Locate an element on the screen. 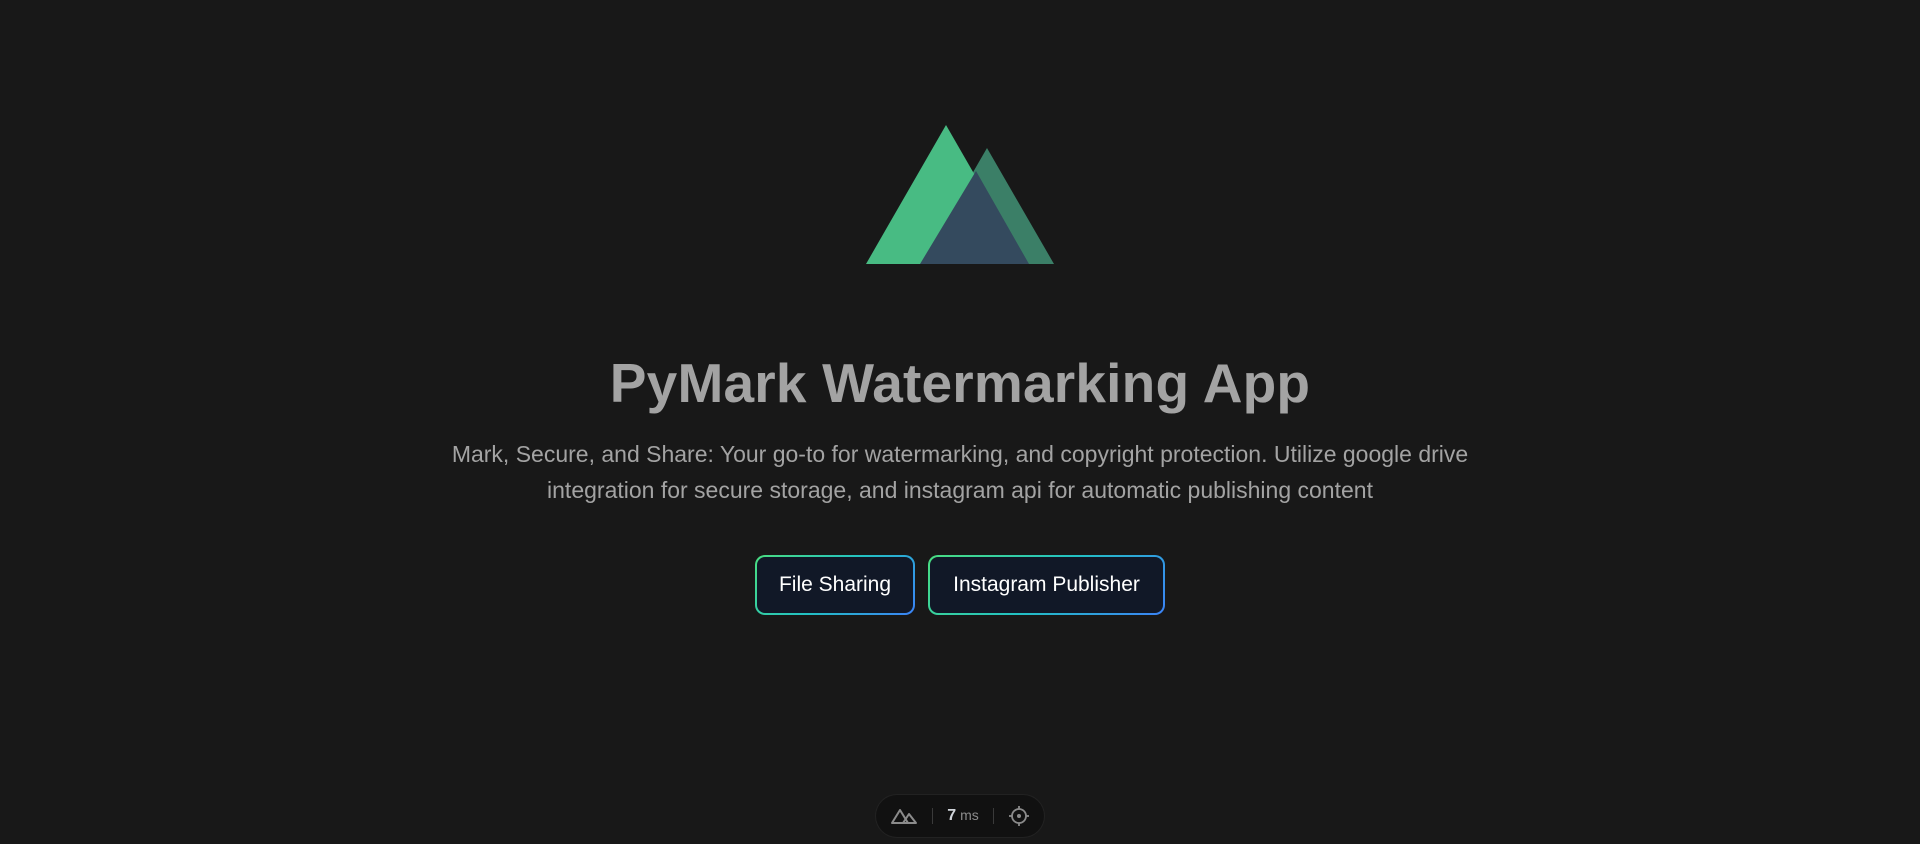 The image size is (1920, 844). nuxt-icon is located at coordinates (904, 816).